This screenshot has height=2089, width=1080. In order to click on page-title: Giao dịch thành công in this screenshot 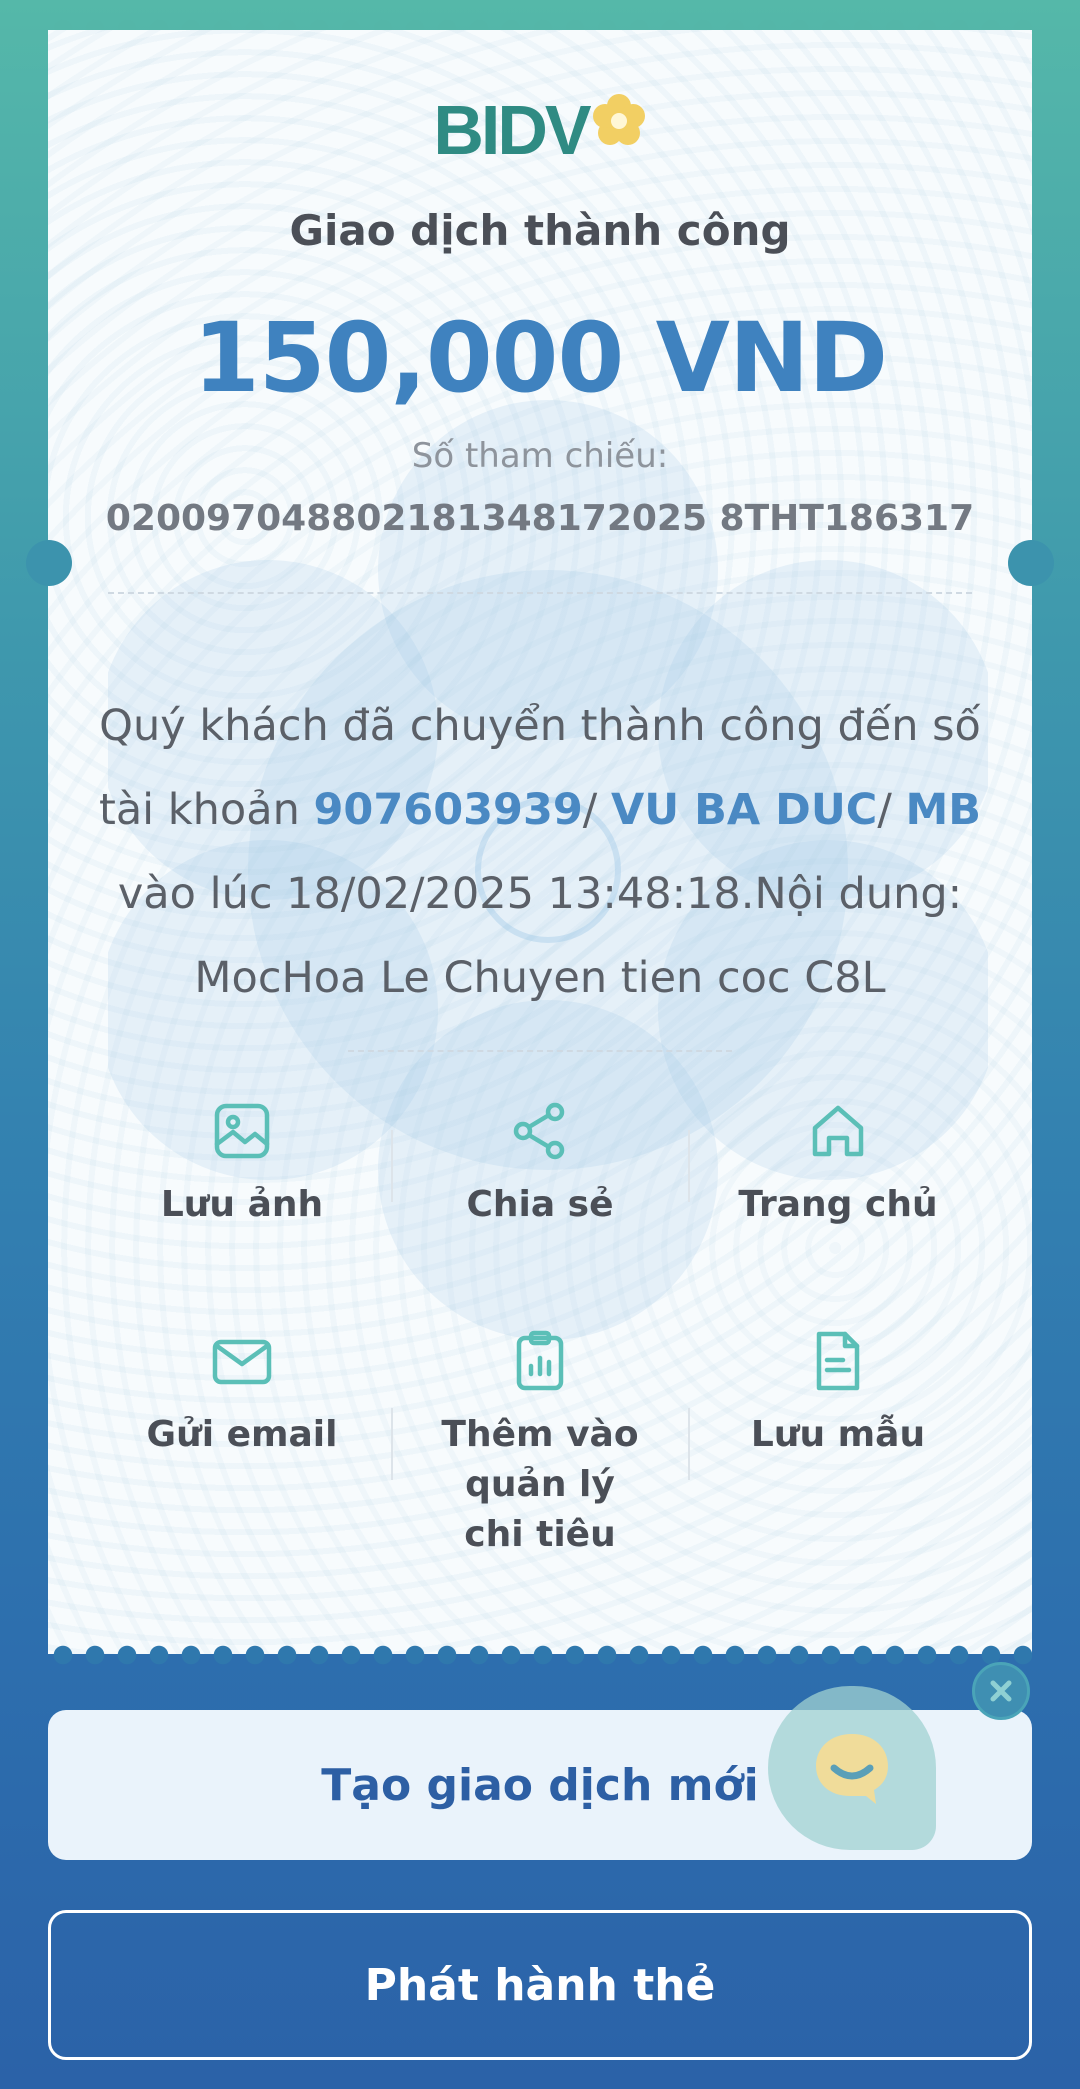, I will do `click(540, 230)`.